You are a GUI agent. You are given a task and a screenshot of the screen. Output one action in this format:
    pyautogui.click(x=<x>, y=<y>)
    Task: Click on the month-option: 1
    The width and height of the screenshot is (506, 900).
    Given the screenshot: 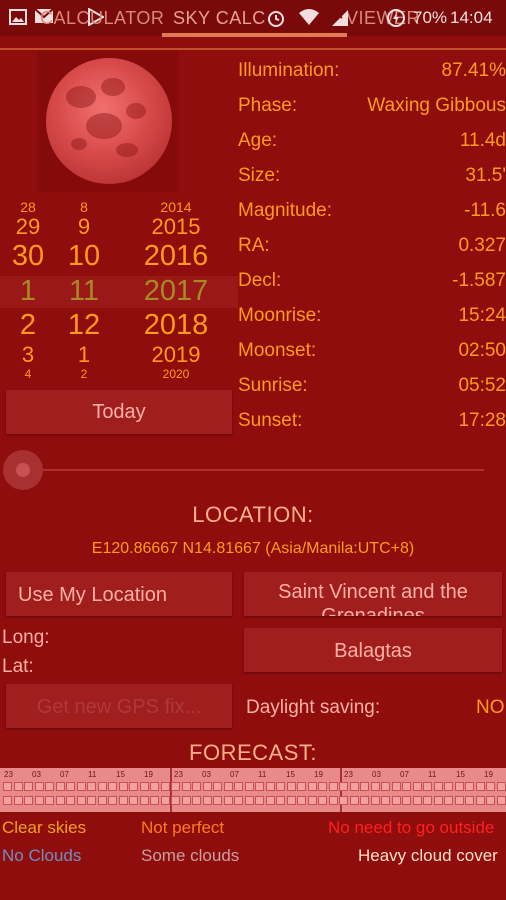 What is the action you would take?
    pyautogui.click(x=84, y=355)
    